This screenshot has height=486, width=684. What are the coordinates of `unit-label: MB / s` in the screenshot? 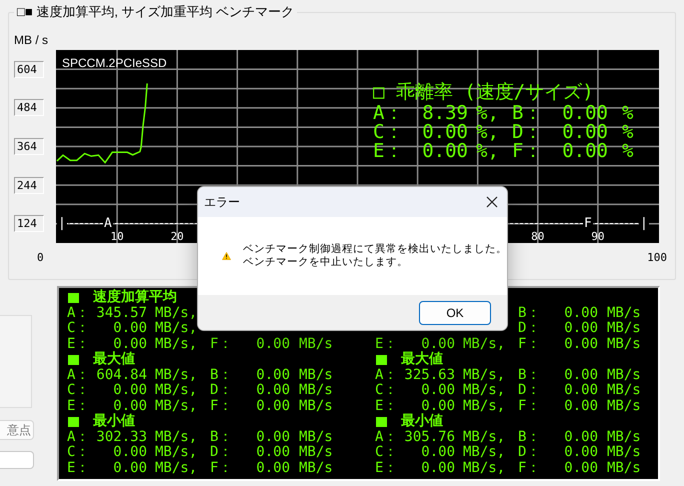 It's located at (31, 40).